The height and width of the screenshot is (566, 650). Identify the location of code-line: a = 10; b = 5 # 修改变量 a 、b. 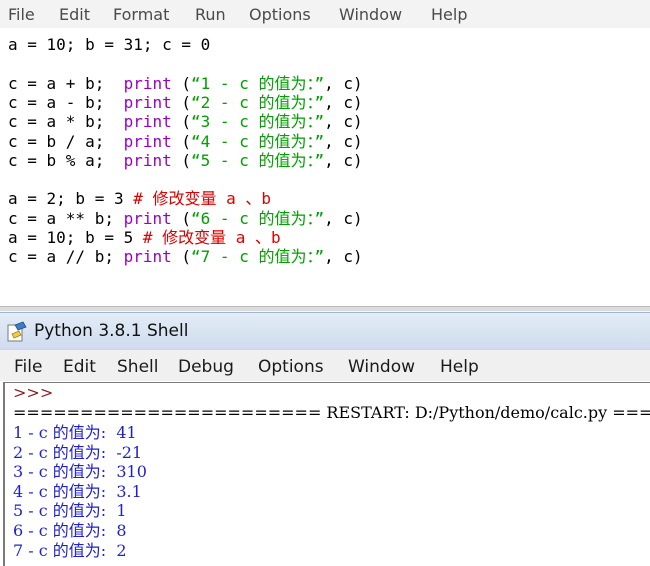
(144, 237).